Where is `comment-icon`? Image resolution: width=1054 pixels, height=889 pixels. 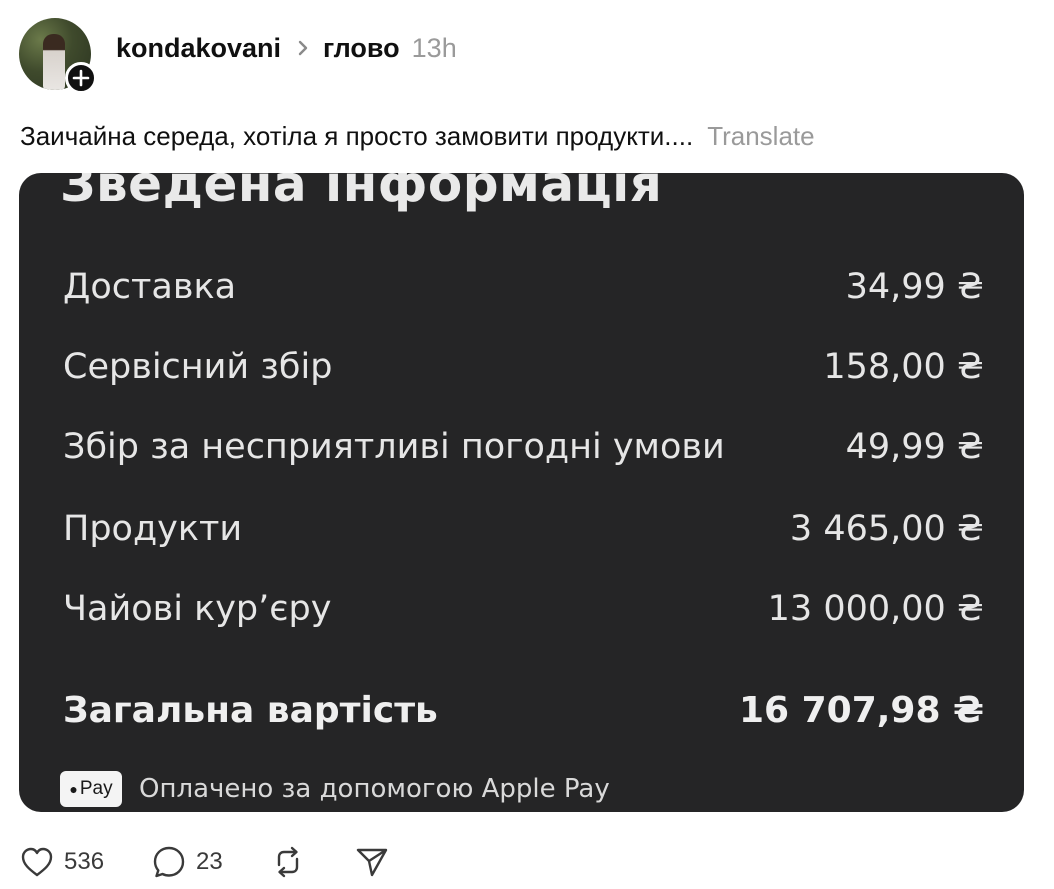 comment-icon is located at coordinates (169, 862).